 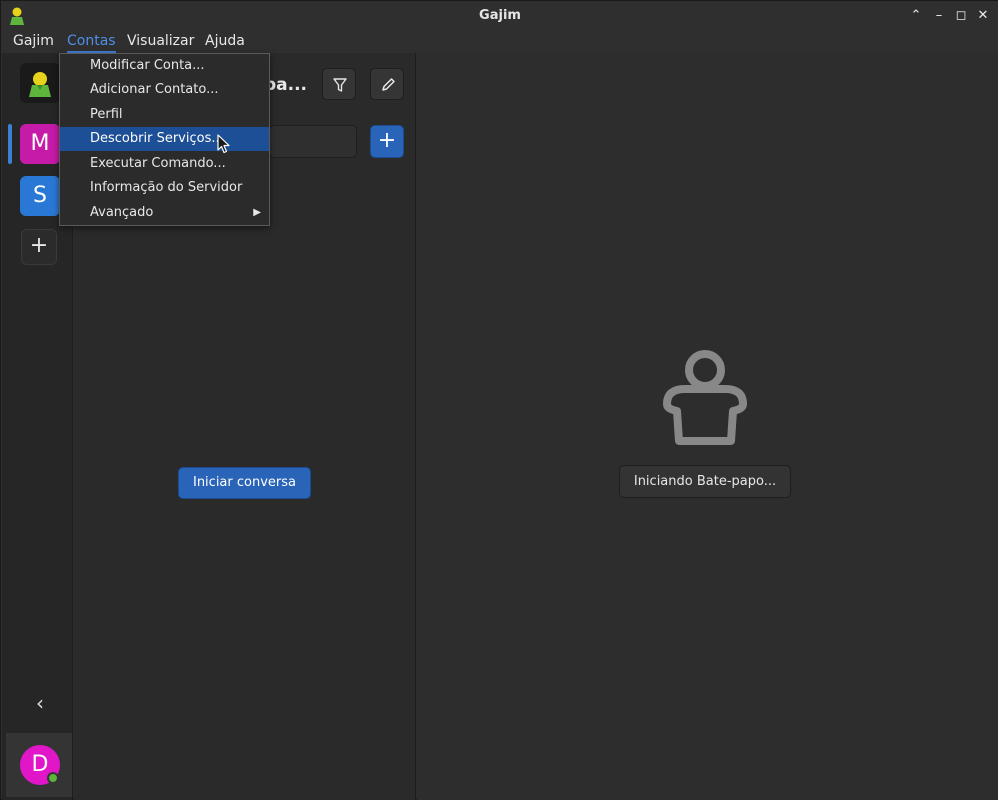 I want to click on close-button: ✕, so click(x=983, y=16).